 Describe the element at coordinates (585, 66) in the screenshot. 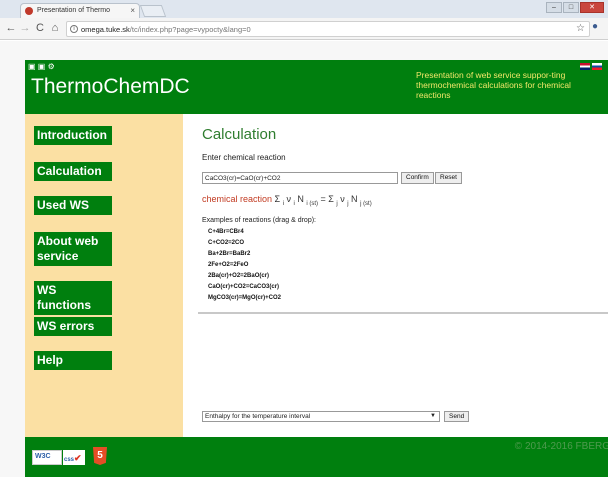

I see `flag-en-icon` at that location.